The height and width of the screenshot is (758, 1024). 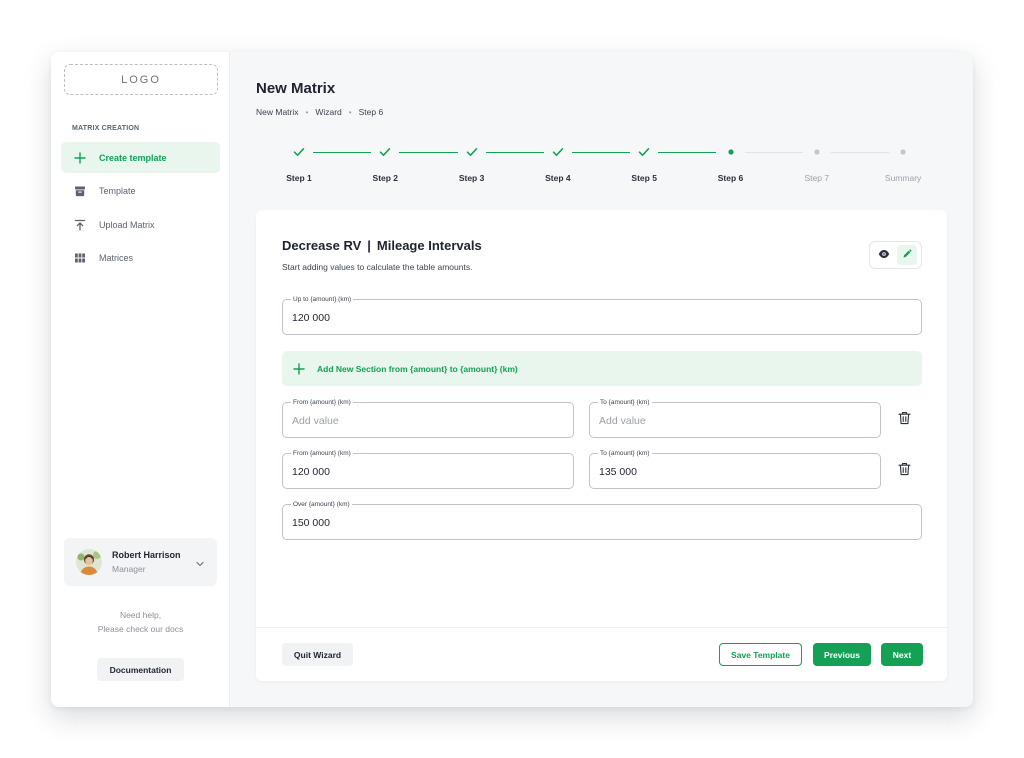 I want to click on sidebar-item-label: Template, so click(x=117, y=191).